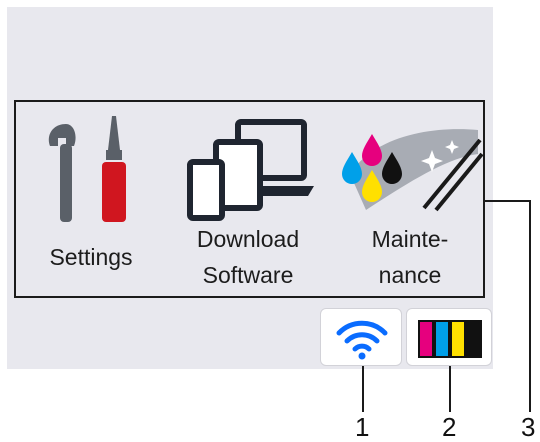  Describe the element at coordinates (528, 427) in the screenshot. I see `callout-number-3: 3` at that location.